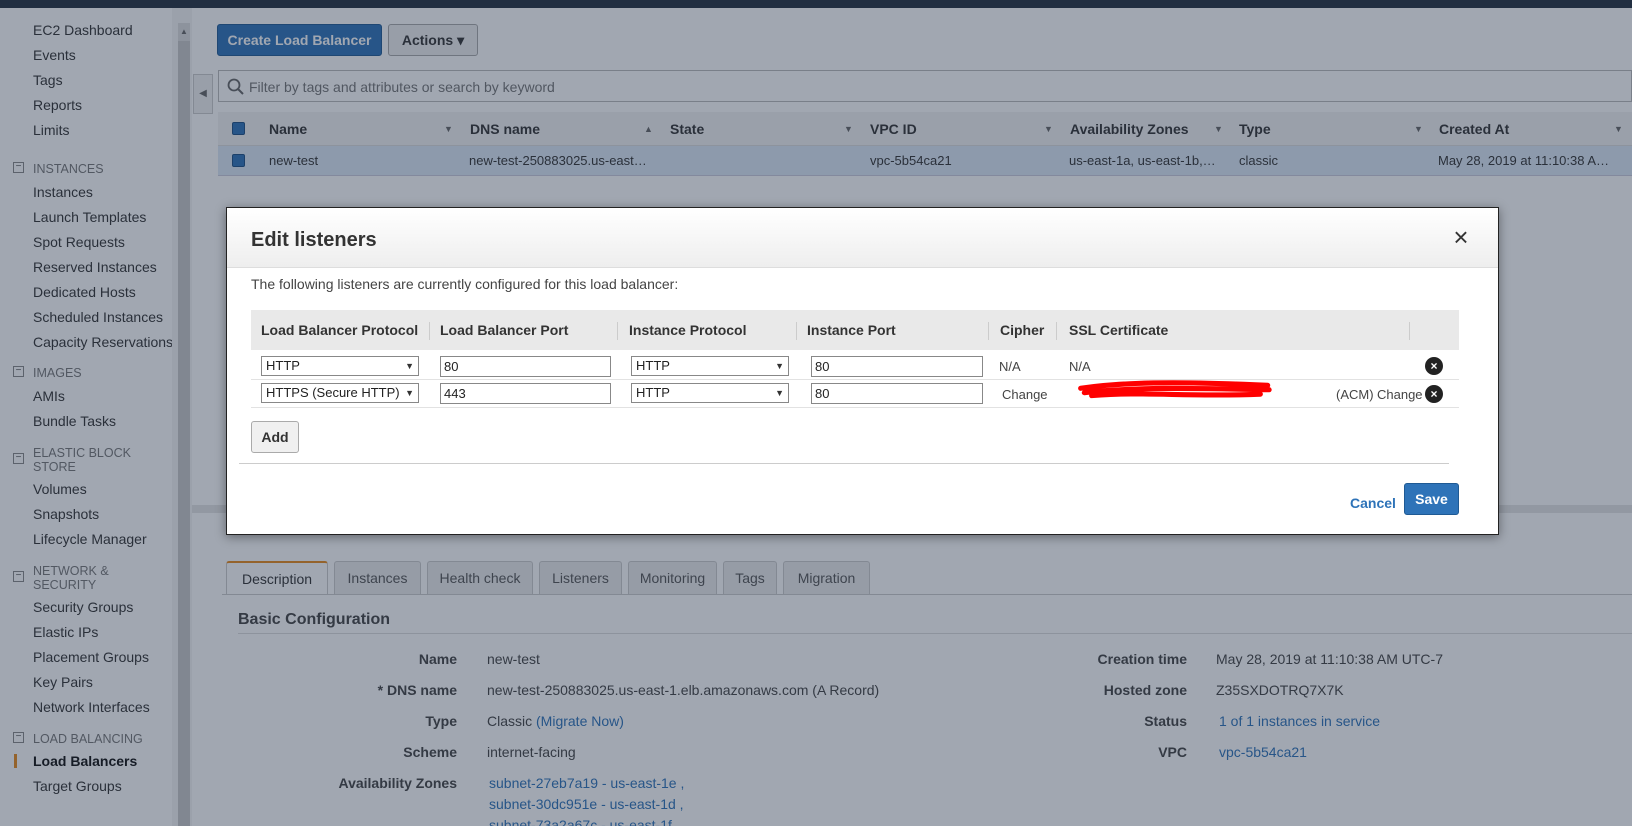  I want to click on col-instance-protocol: Instance Protocol, so click(688, 330).